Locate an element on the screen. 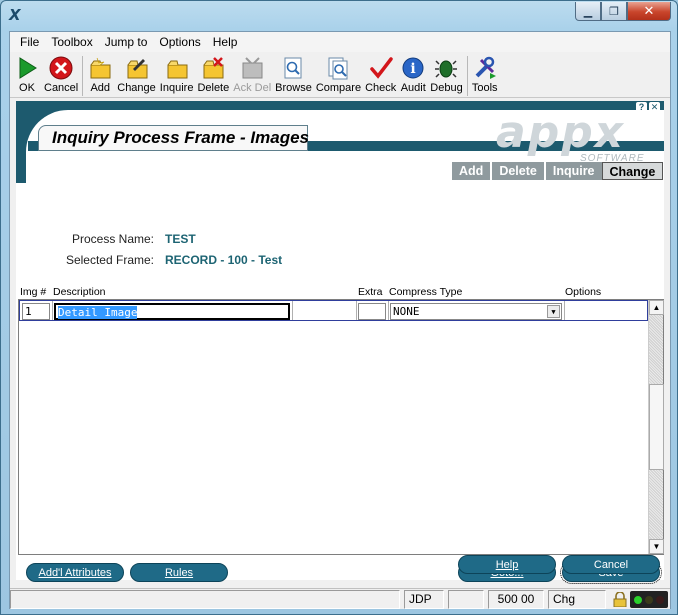  minimize-button: ▁ is located at coordinates (588, 11).